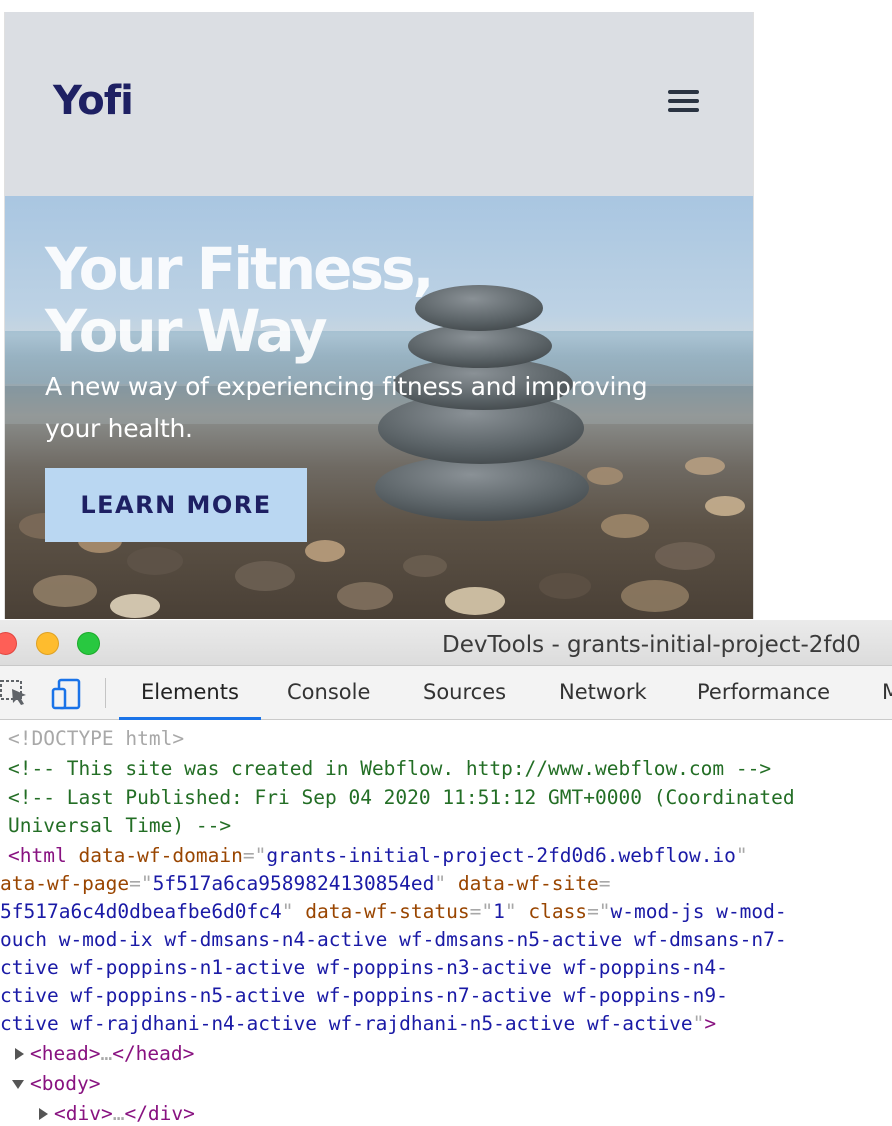  Describe the element at coordinates (176, 505) in the screenshot. I see `learn-more-button: LEARN MORE` at that location.